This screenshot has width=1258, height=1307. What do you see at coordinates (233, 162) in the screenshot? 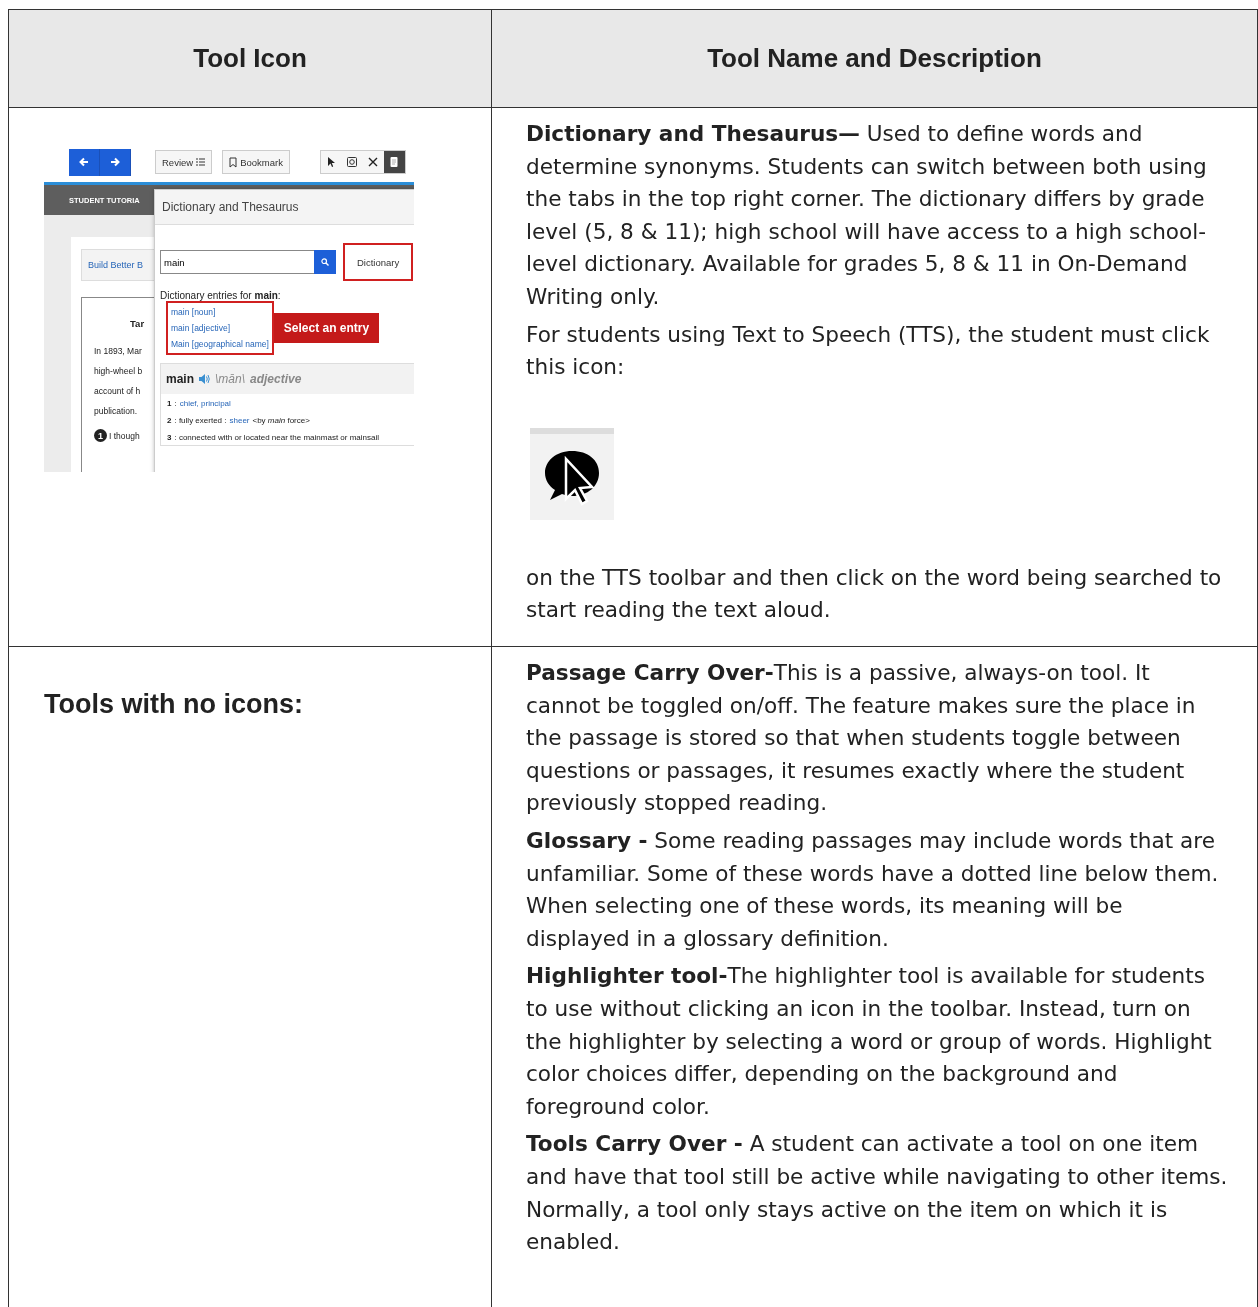
I see `bookmark-icon` at bounding box center [233, 162].